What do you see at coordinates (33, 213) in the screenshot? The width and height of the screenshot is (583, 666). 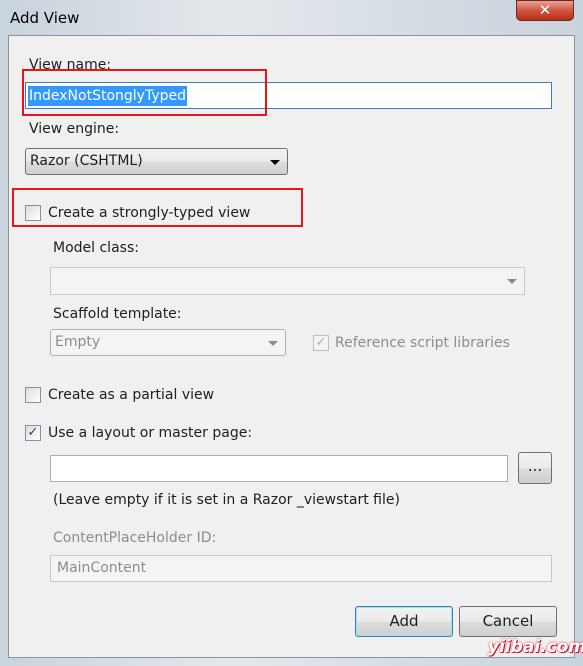 I see `strongly-typed-checkbox` at bounding box center [33, 213].